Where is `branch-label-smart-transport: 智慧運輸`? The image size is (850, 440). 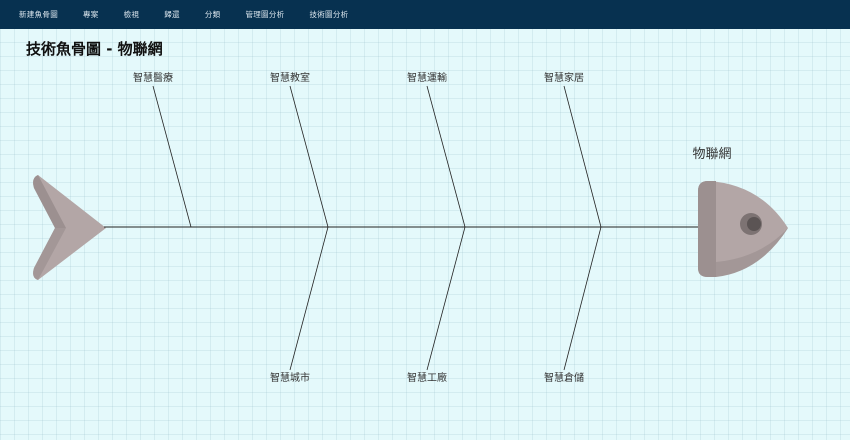 branch-label-smart-transport: 智慧運輸 is located at coordinates (427, 77).